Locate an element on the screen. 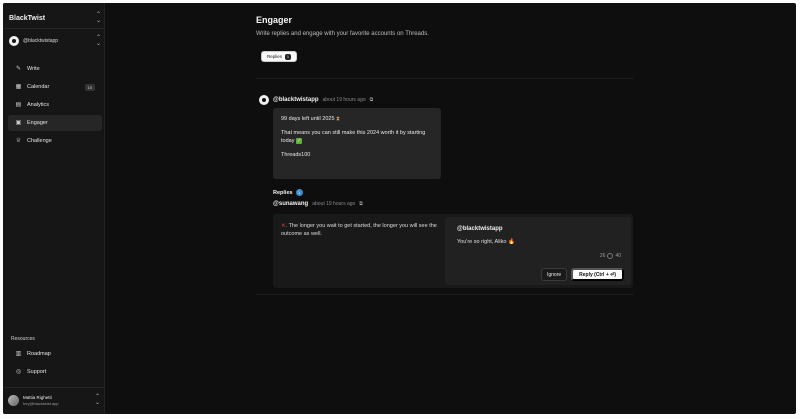 The image size is (800, 419). sidebar-item-challenge: ♕ Challenge is located at coordinates (55, 141).